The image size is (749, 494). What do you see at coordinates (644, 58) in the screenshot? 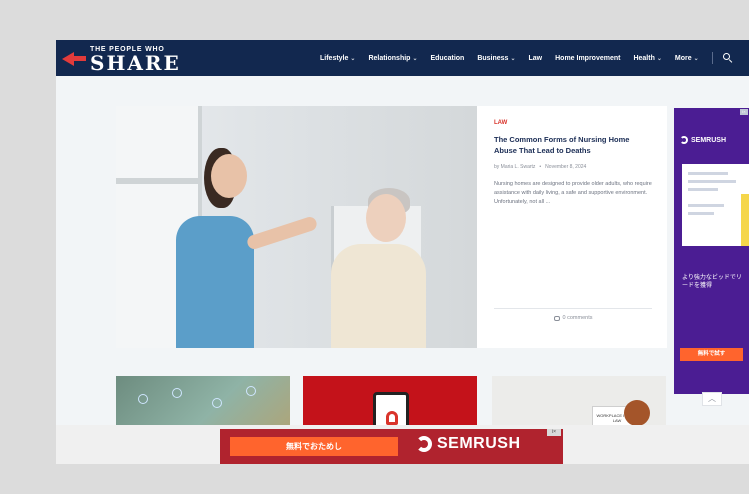
I see `nav-label: Health` at bounding box center [644, 58].